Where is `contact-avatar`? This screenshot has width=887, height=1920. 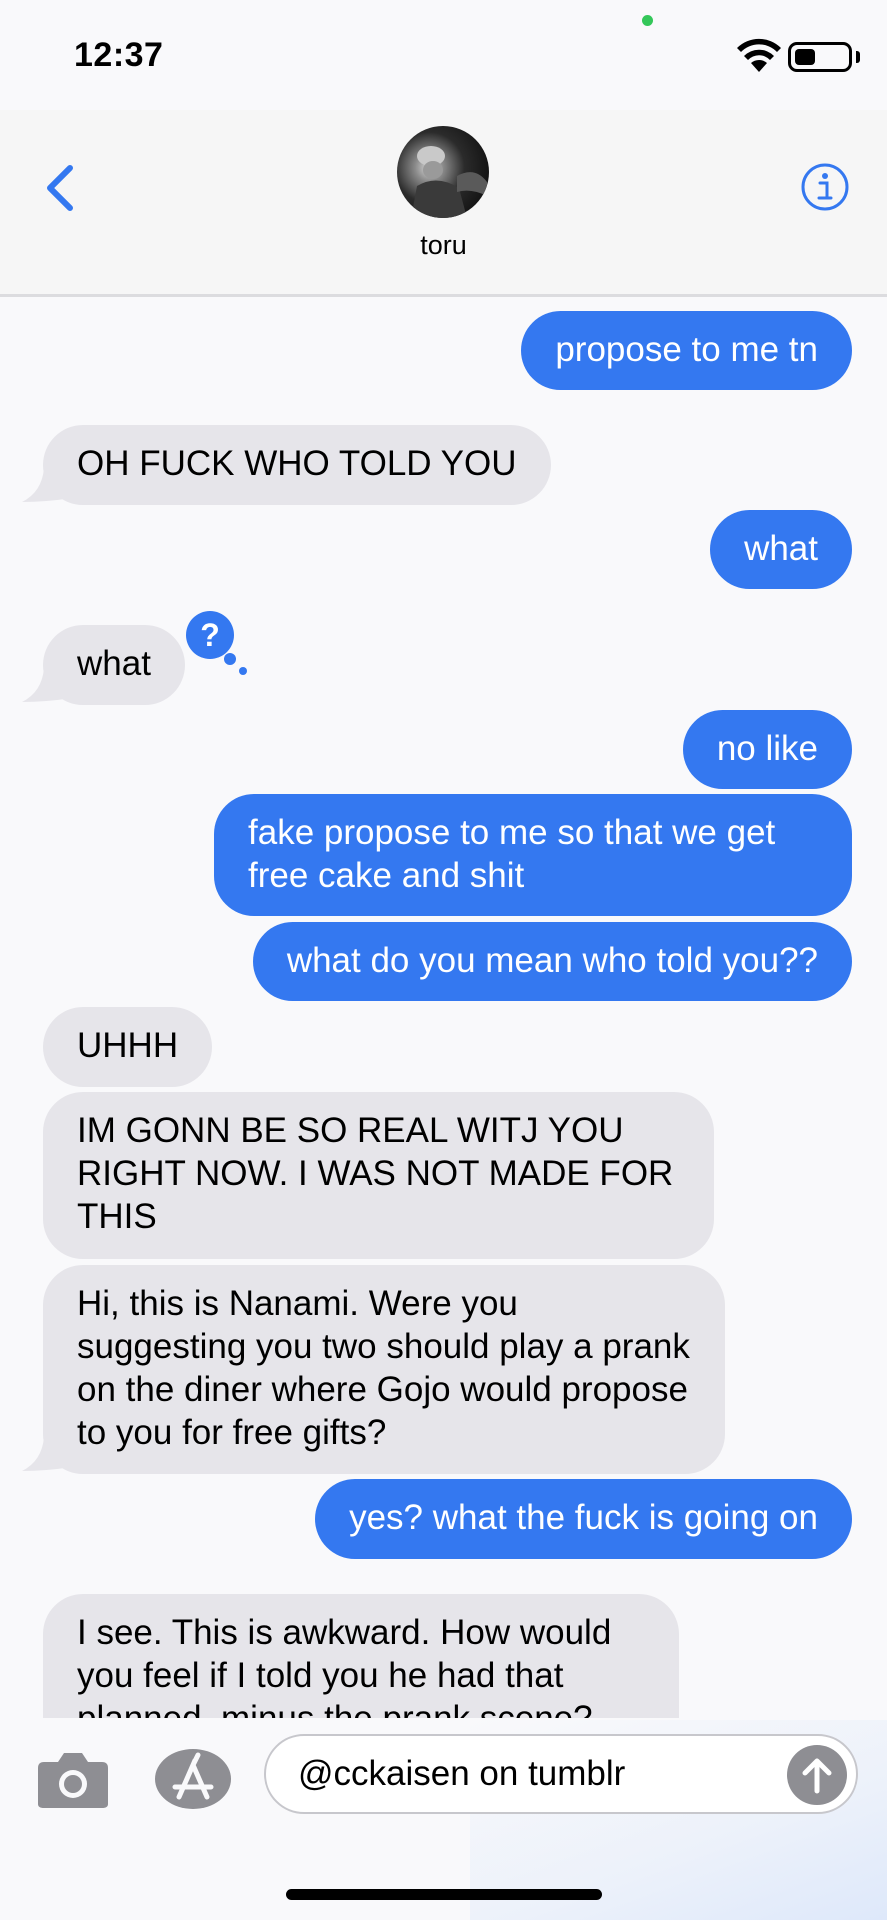
contact-avatar is located at coordinates (443, 172).